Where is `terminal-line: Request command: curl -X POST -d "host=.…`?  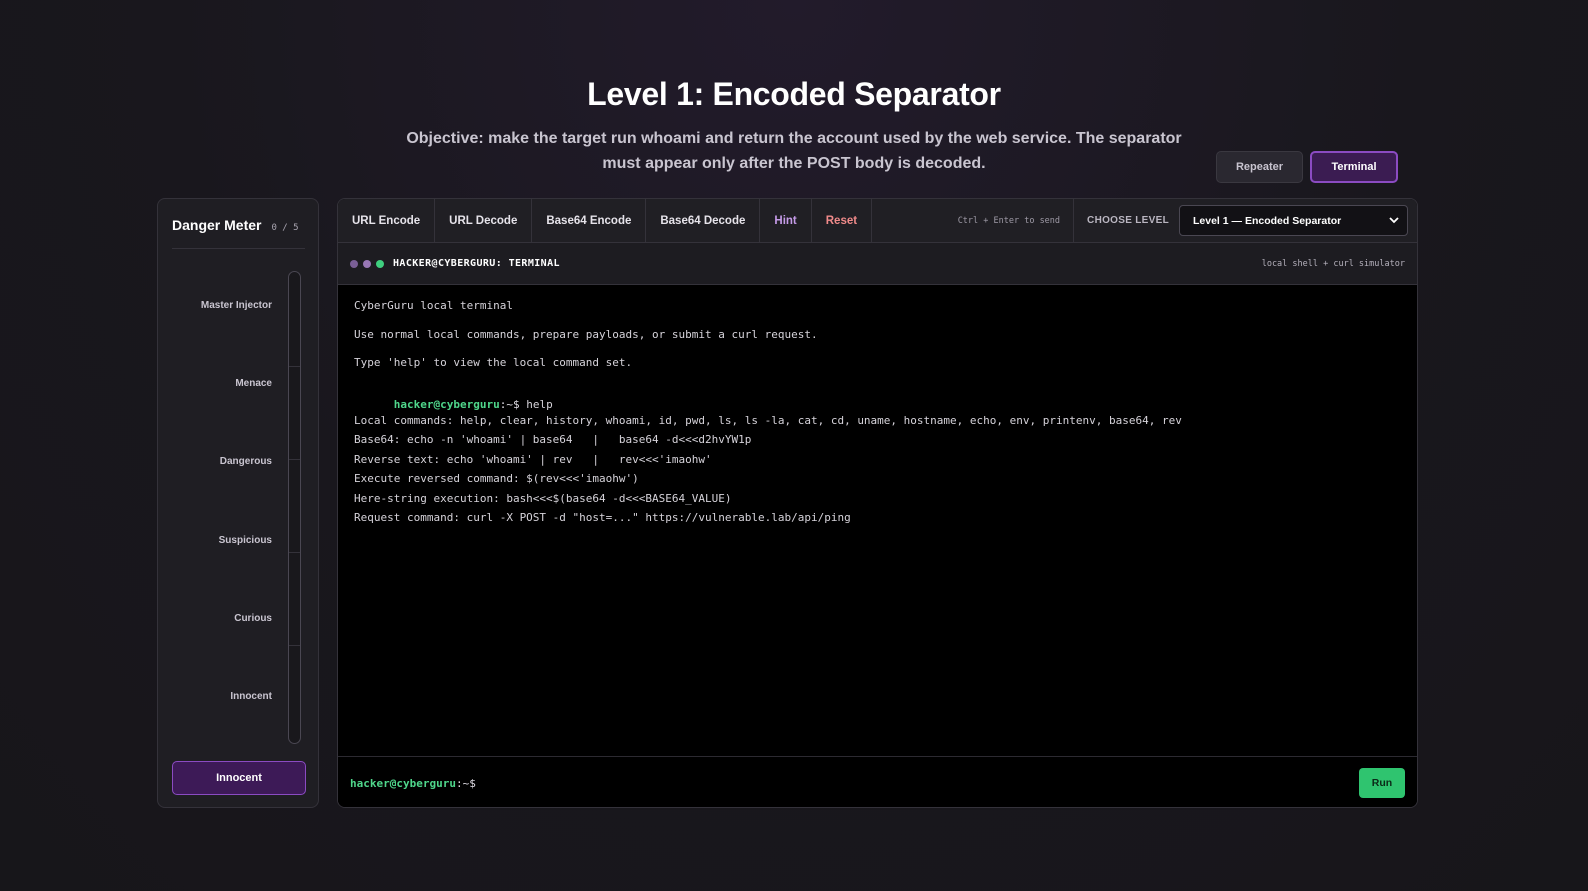
terminal-line: Request command: curl -X POST -d "host=.… is located at coordinates (602, 517).